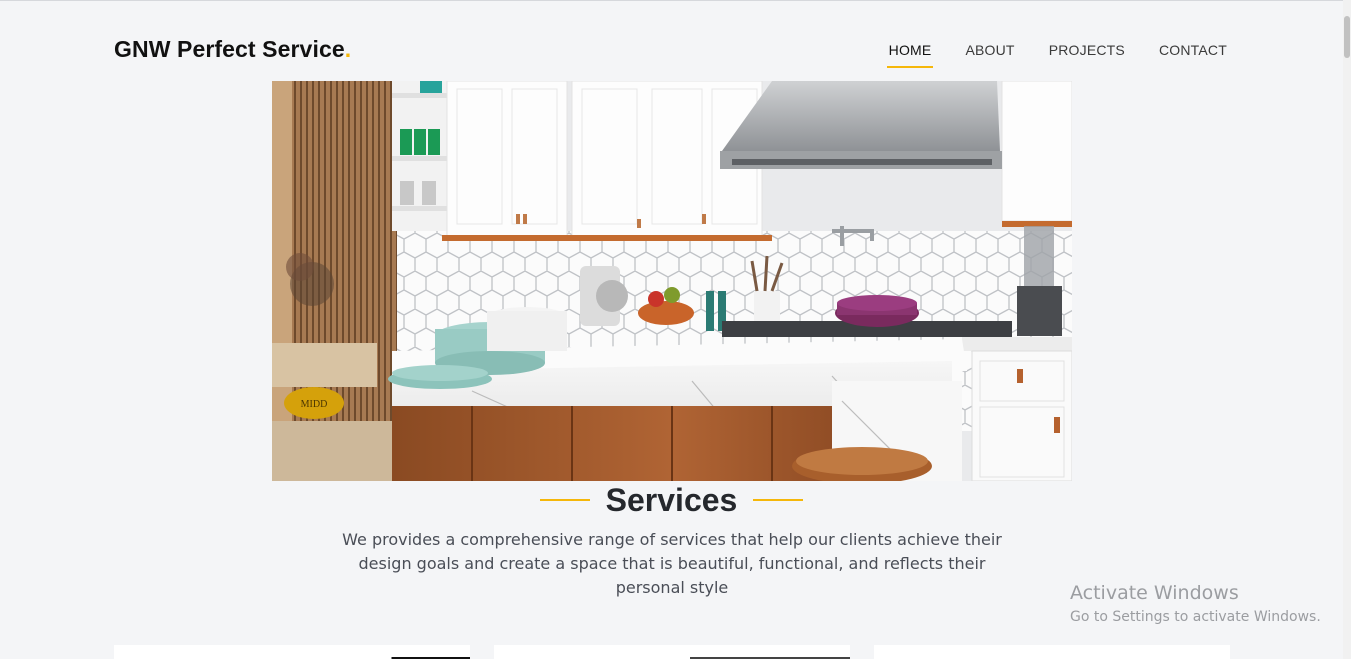 The width and height of the screenshot is (1351, 659). What do you see at coordinates (1347, 329) in the screenshot?
I see `vertical-scrollbar` at bounding box center [1347, 329].